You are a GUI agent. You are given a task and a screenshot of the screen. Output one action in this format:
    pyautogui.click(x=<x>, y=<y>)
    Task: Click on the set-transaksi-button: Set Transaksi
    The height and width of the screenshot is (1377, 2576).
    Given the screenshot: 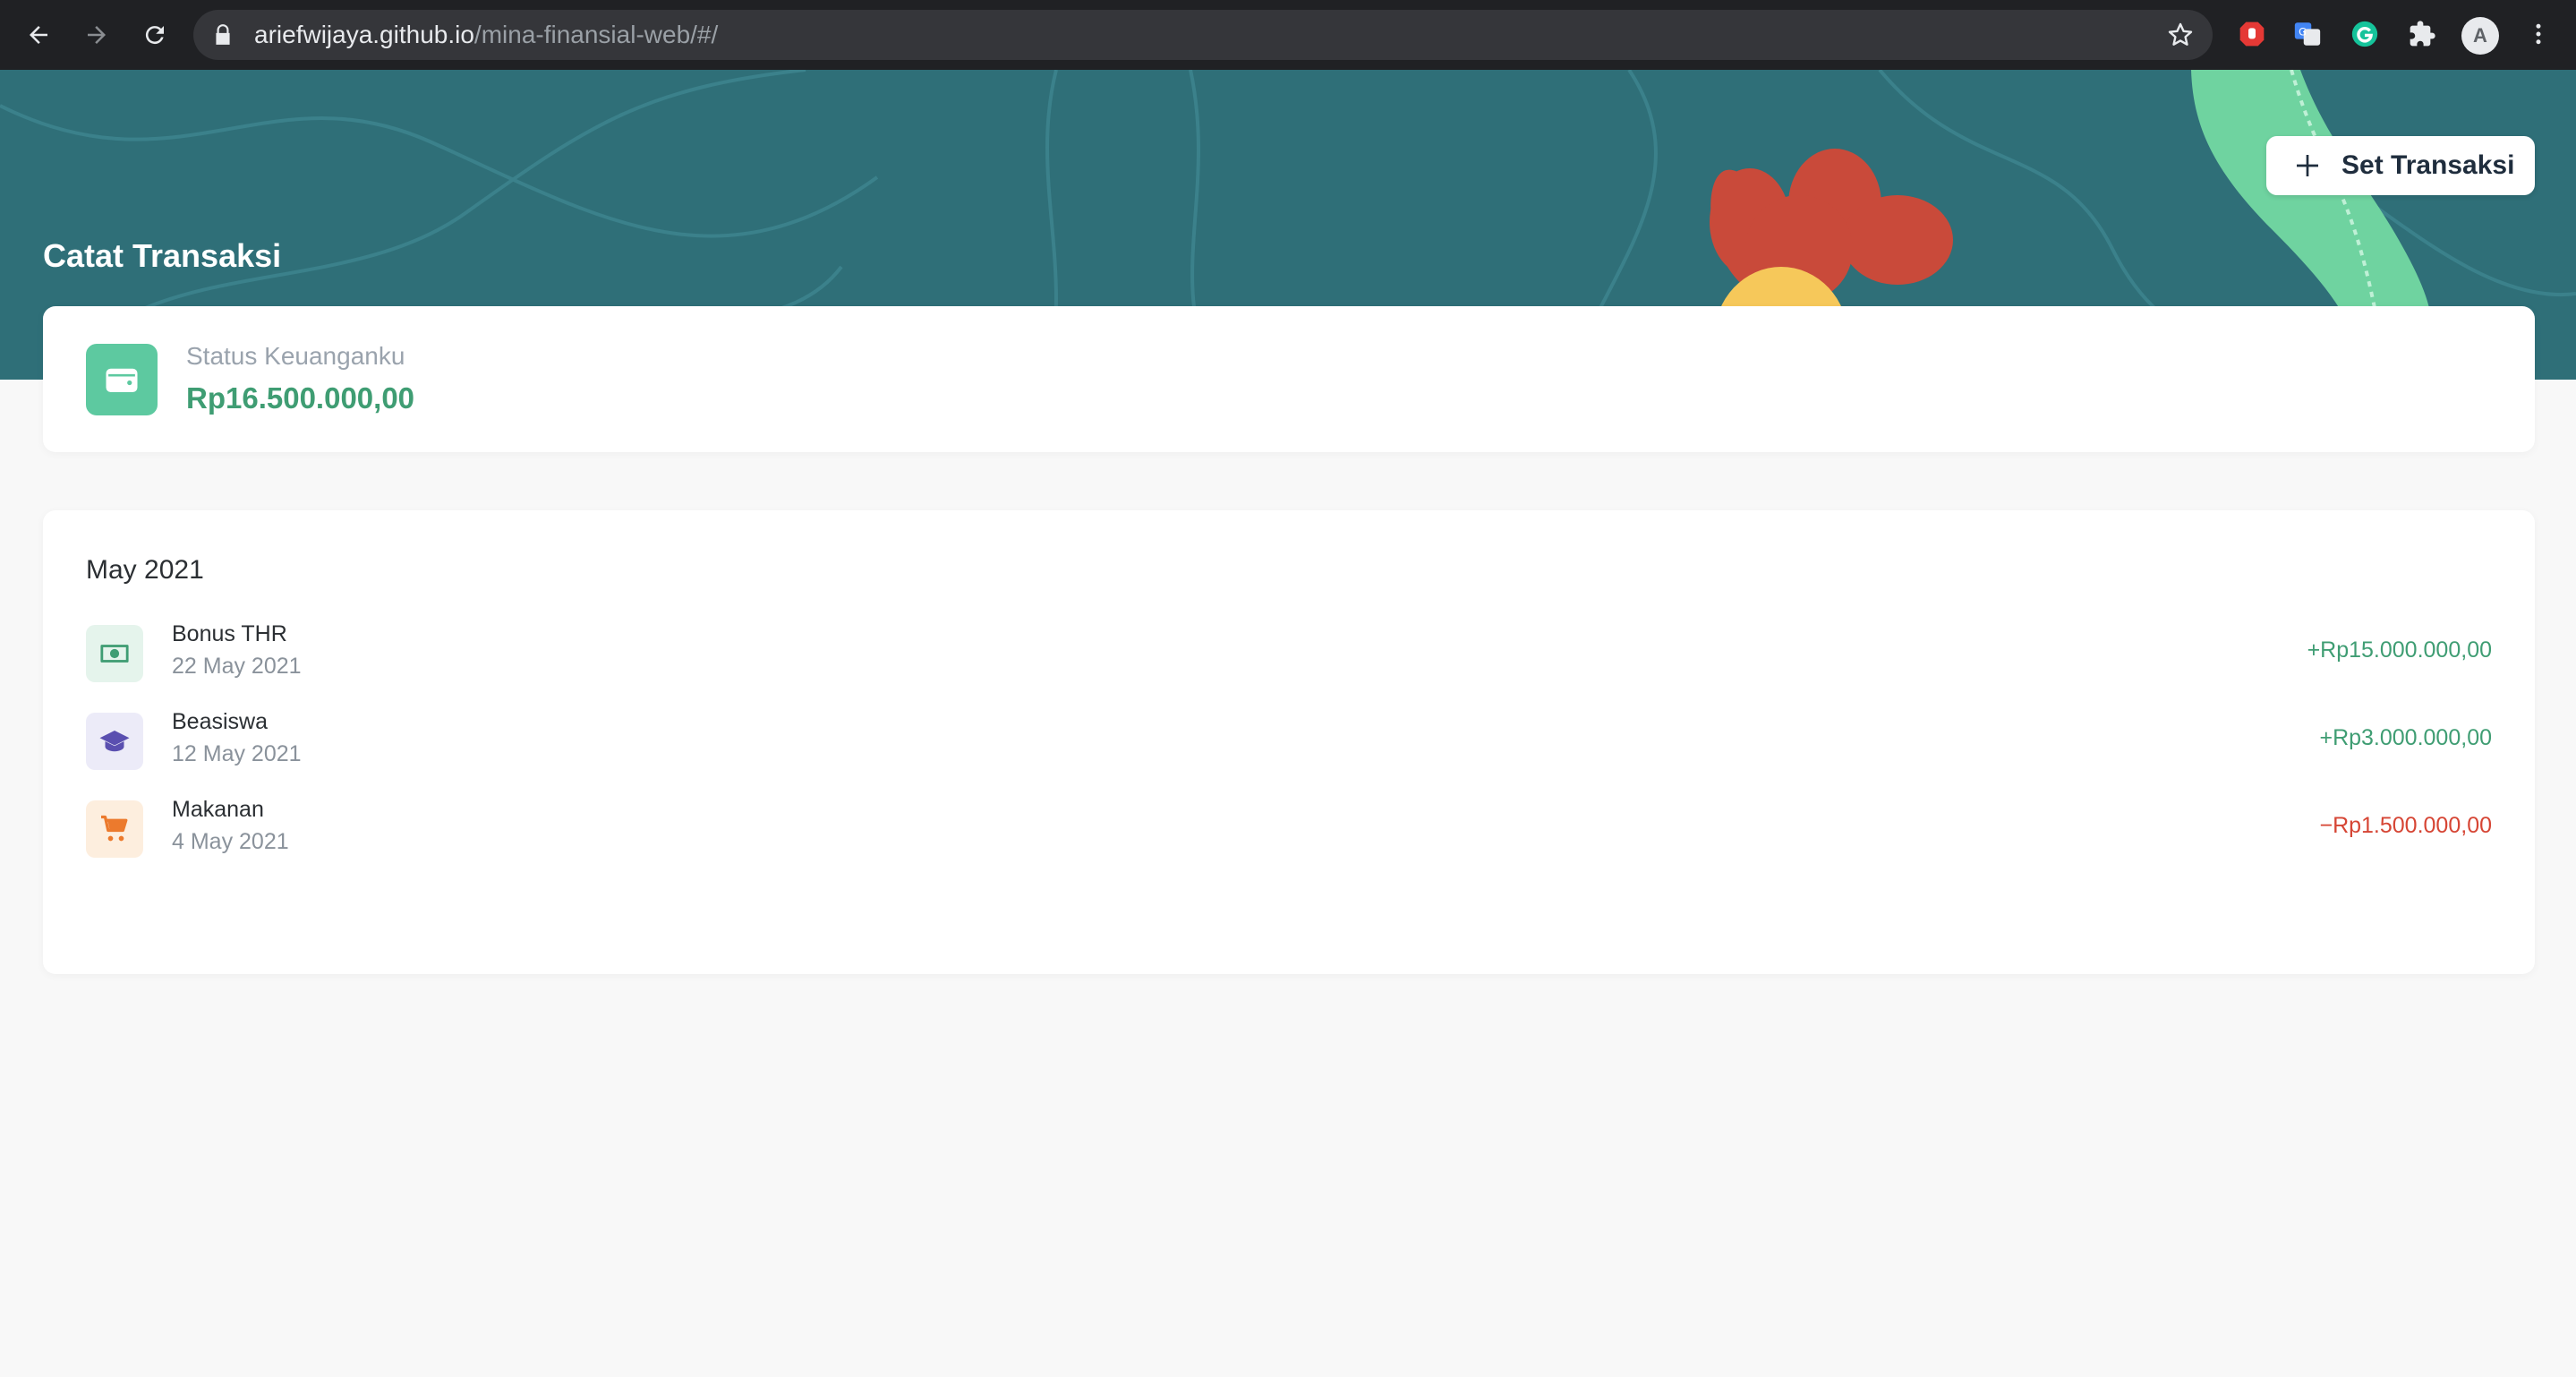 What is the action you would take?
    pyautogui.click(x=2400, y=165)
    